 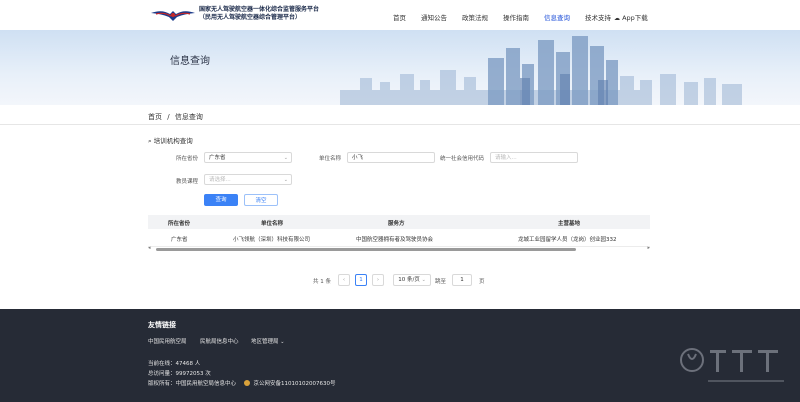 I want to click on unit-label: 单位名称, so click(x=330, y=159).